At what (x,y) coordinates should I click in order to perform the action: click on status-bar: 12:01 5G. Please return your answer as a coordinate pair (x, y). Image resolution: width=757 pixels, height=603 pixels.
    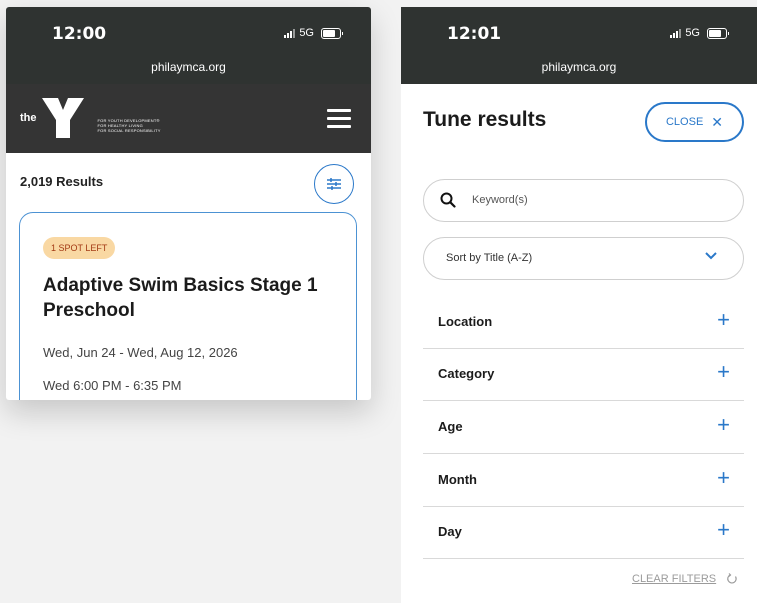
    Looking at the image, I should click on (579, 32).